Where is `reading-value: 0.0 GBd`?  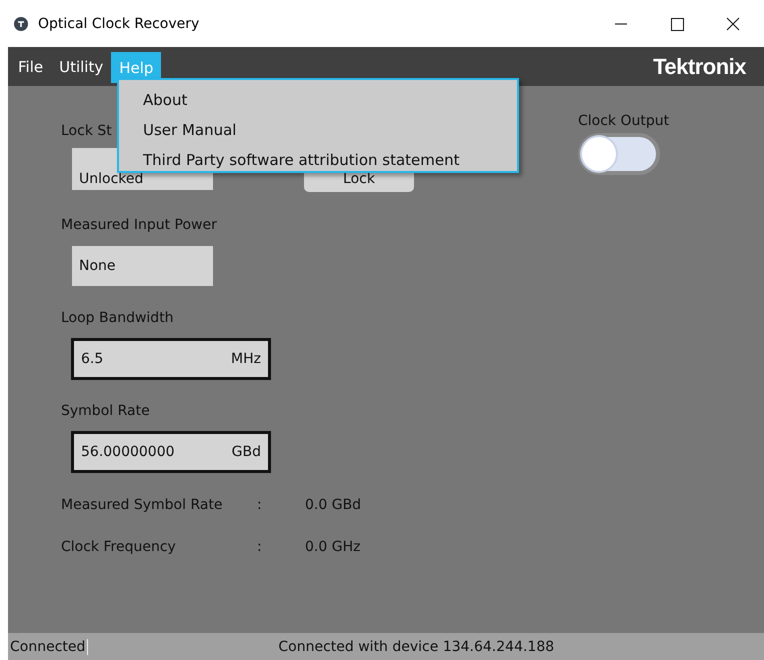
reading-value: 0.0 GBd is located at coordinates (333, 505).